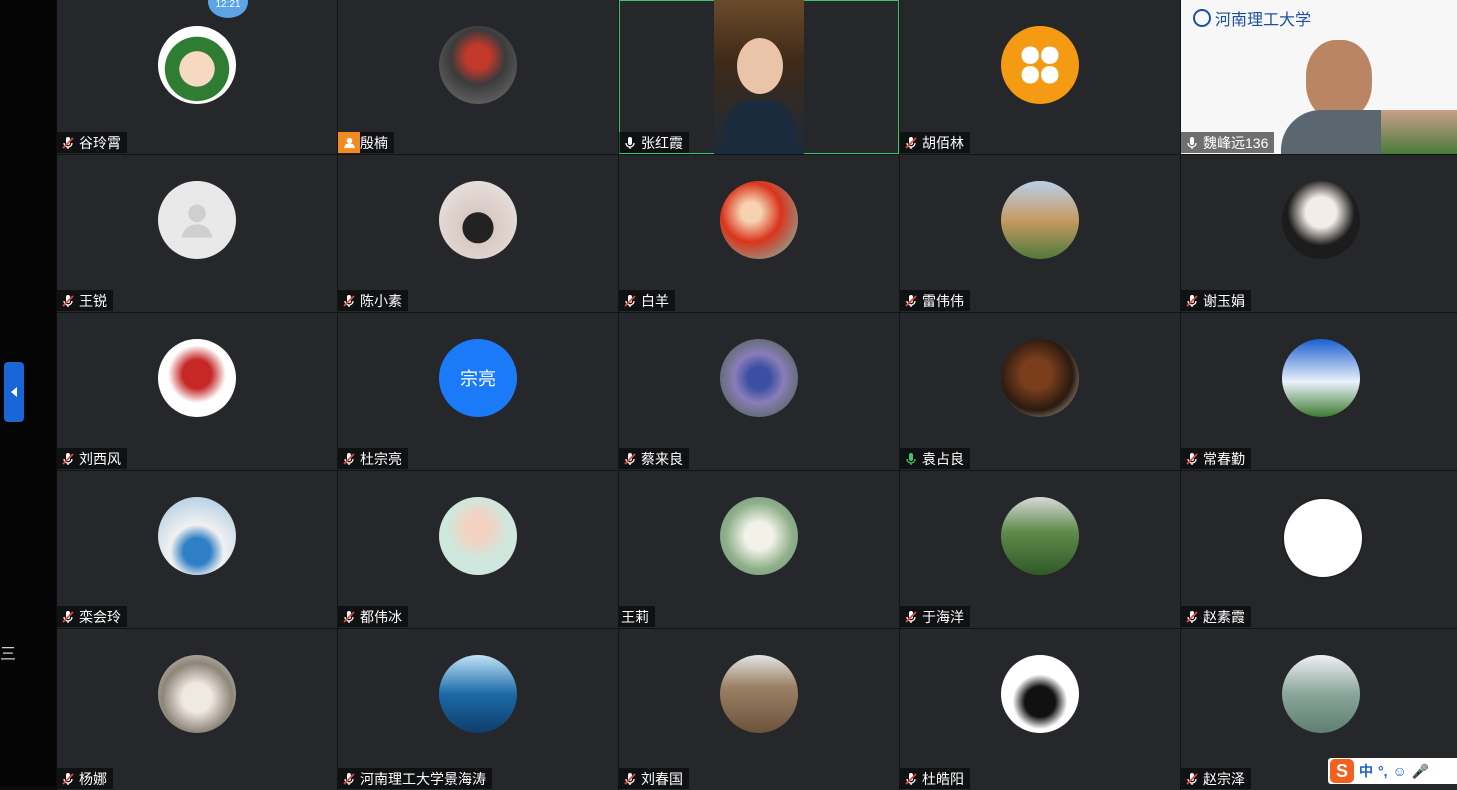 This screenshot has height=790, width=1457. What do you see at coordinates (28, 393) in the screenshot?
I see `left-sidebar: 三` at bounding box center [28, 393].